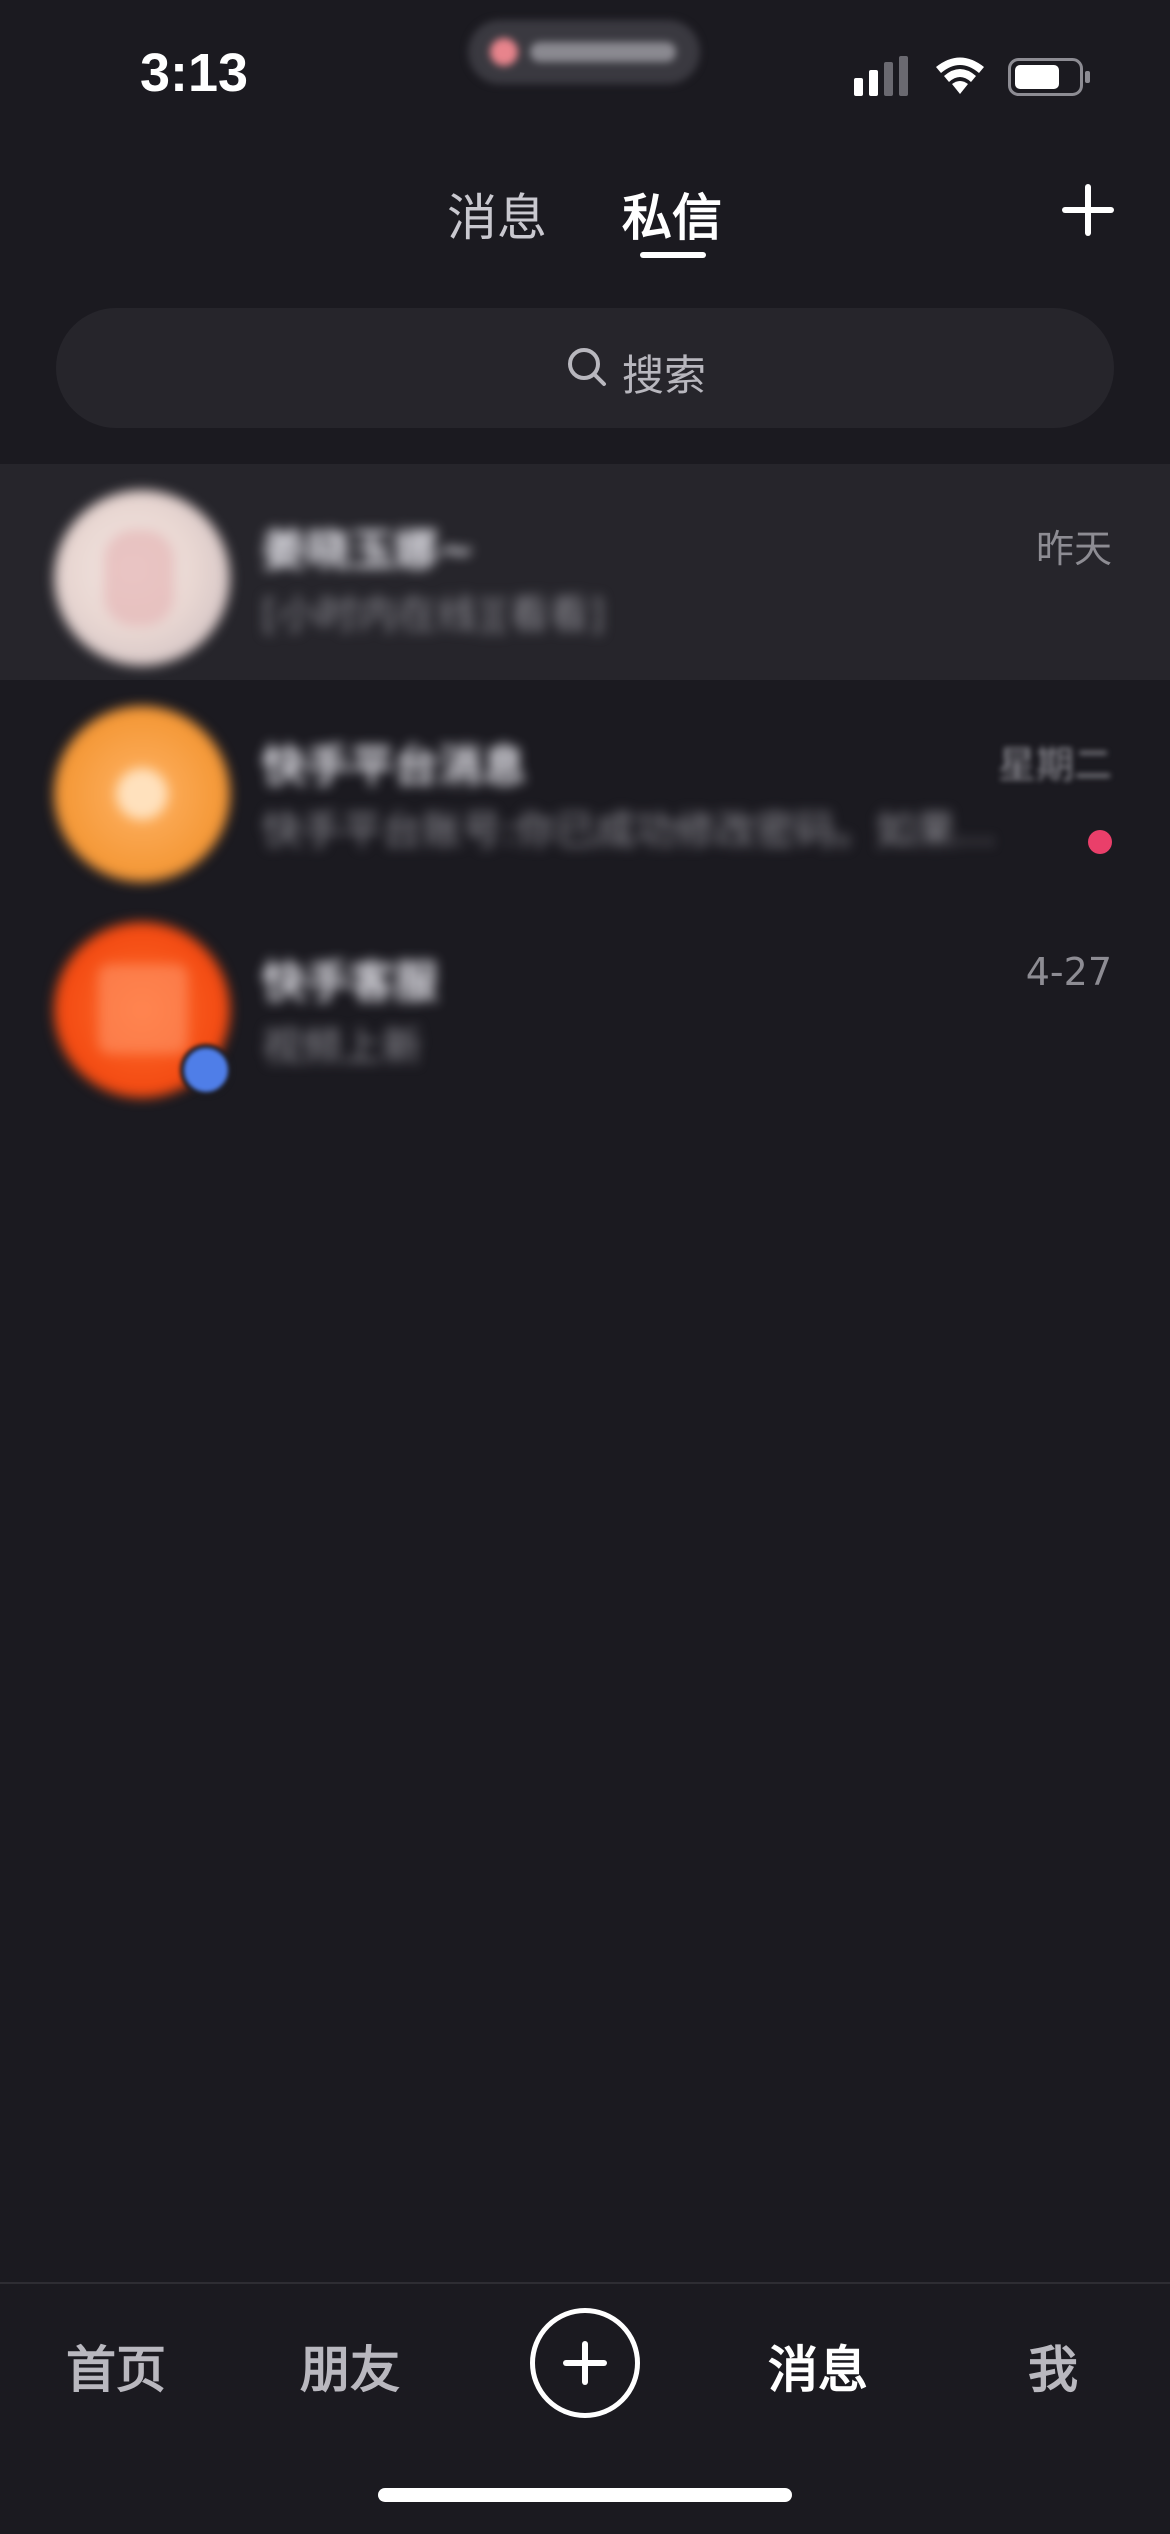 Image resolution: width=1170 pixels, height=2534 pixels. Describe the element at coordinates (206, 1070) in the screenshot. I see `verified-icon` at that location.